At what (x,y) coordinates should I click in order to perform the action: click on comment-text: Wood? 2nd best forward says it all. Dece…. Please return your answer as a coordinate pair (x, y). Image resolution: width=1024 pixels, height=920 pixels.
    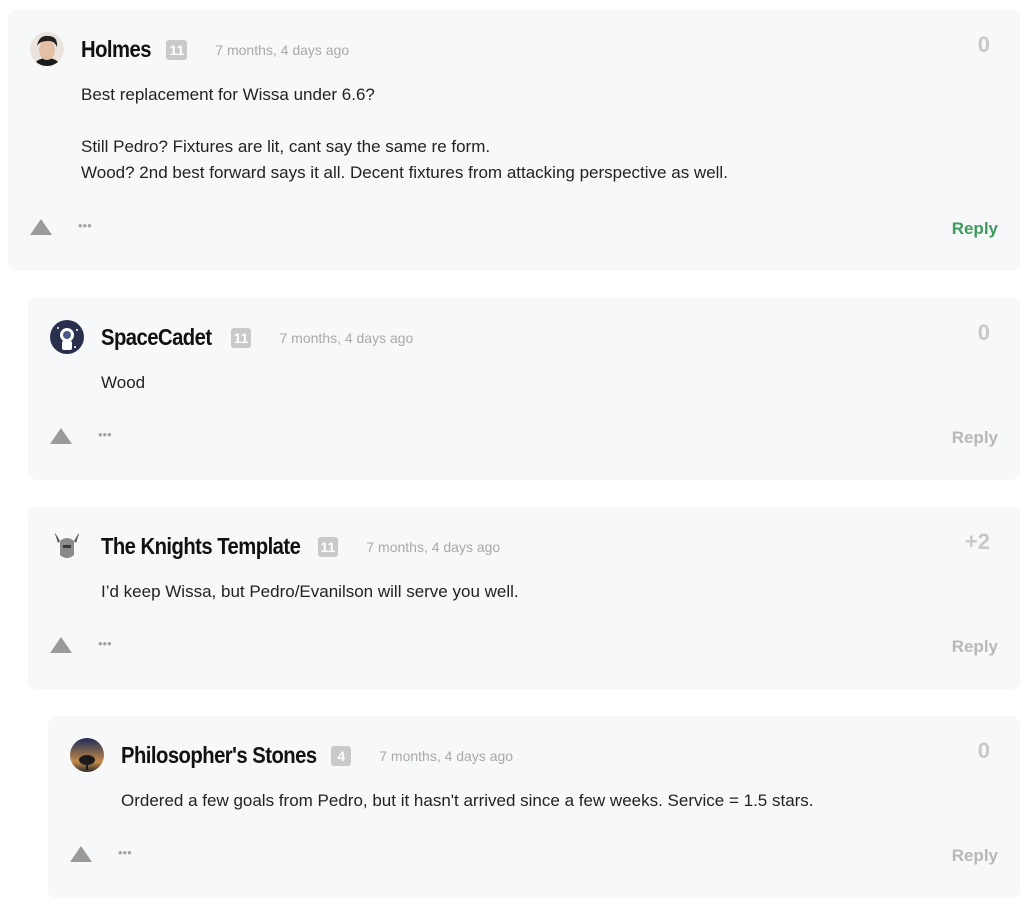
    Looking at the image, I should click on (404, 172).